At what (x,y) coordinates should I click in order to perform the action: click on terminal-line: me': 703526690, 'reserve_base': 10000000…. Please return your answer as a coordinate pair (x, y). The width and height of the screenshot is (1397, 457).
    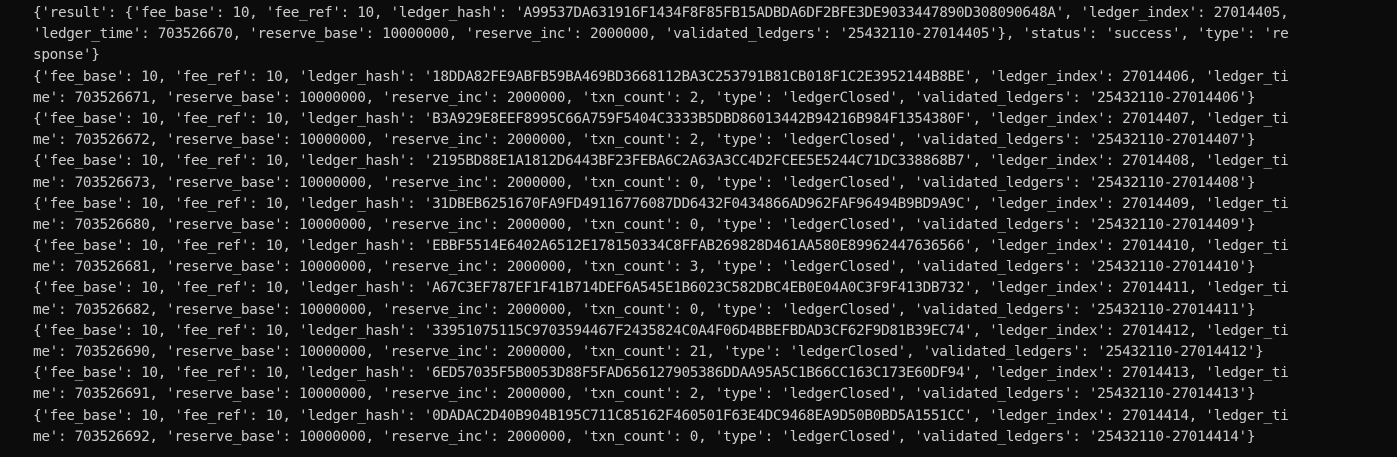
    Looking at the image, I should click on (648, 352).